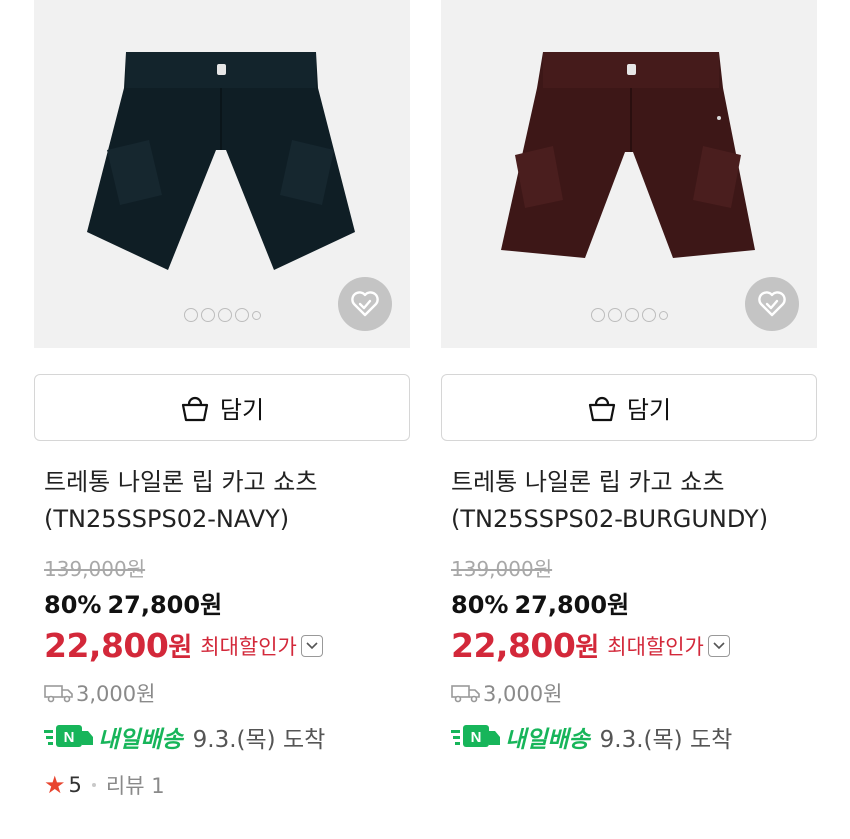 The width and height of the screenshot is (850, 839). What do you see at coordinates (75, 785) in the screenshot?
I see `rating-score: 5` at bounding box center [75, 785].